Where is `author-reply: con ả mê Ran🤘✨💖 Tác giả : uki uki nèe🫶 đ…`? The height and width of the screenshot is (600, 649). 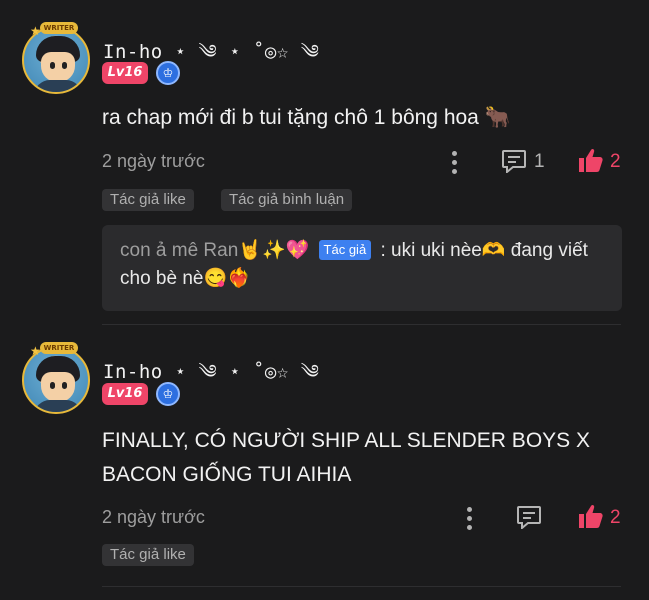
author-reply: con ả mê Ran🤘✨💖 Tác giả : uki uki nèe🫶 đ… is located at coordinates (362, 268).